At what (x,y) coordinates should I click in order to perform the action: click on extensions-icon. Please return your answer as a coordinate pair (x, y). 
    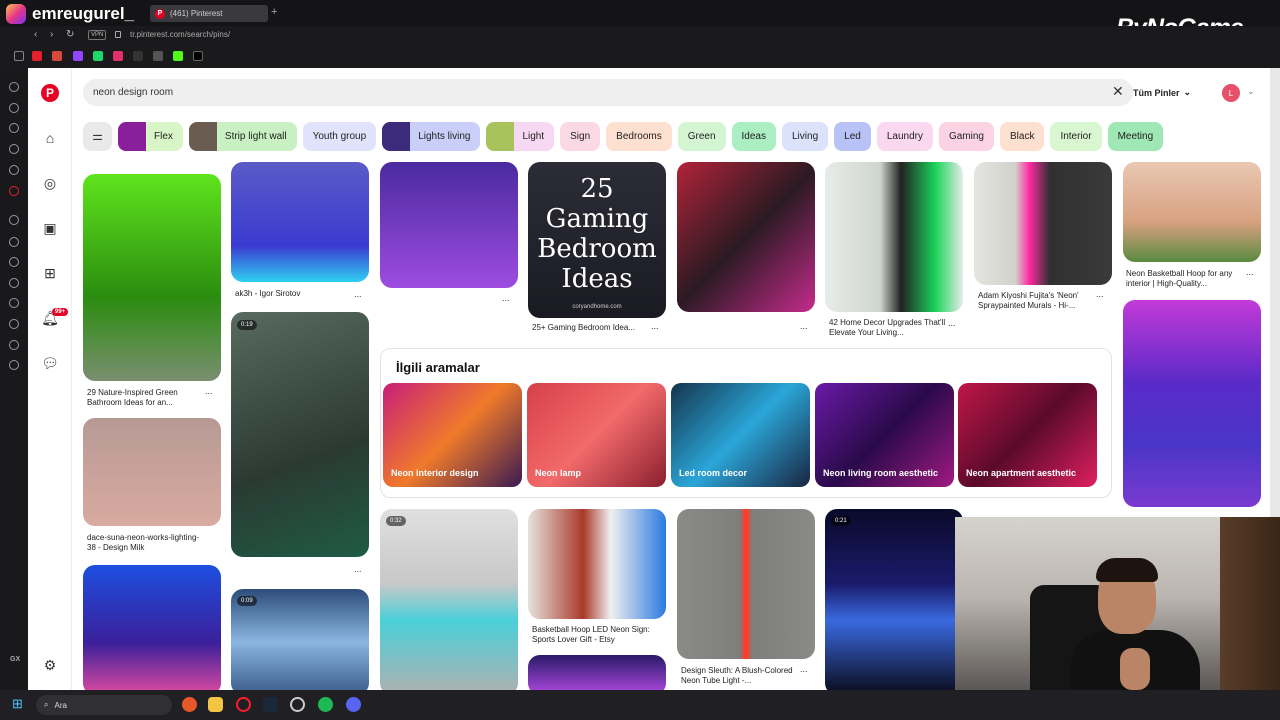
    Looking at the image, I should click on (14, 345).